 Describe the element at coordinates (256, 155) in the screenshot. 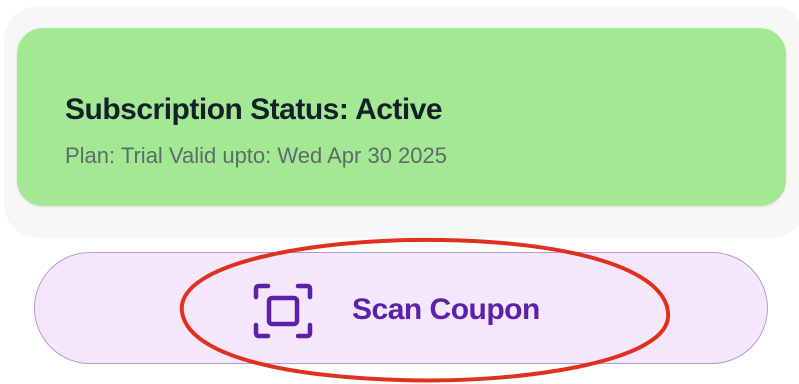

I see `subscription-plan-details: Plan: Trial Valid upto: Wed Apr 30 2025` at that location.